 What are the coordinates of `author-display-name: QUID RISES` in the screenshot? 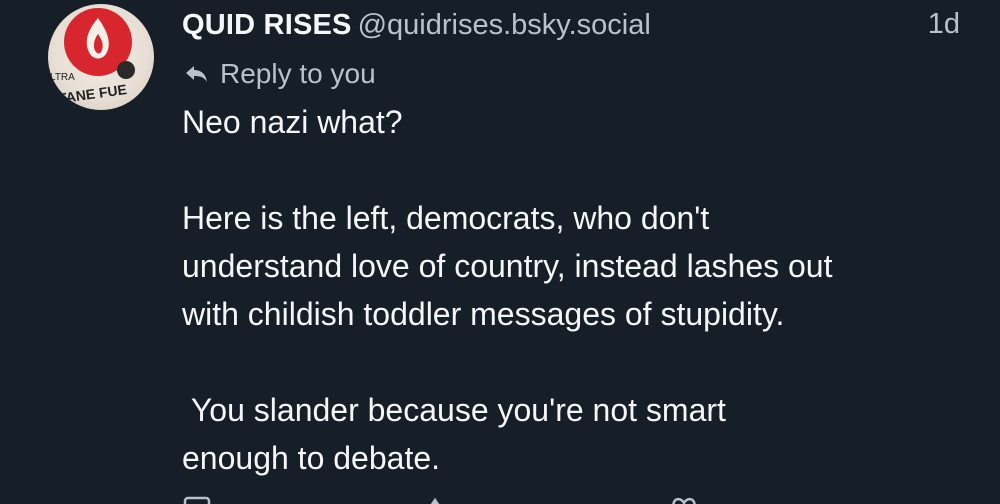 It's located at (267, 25).